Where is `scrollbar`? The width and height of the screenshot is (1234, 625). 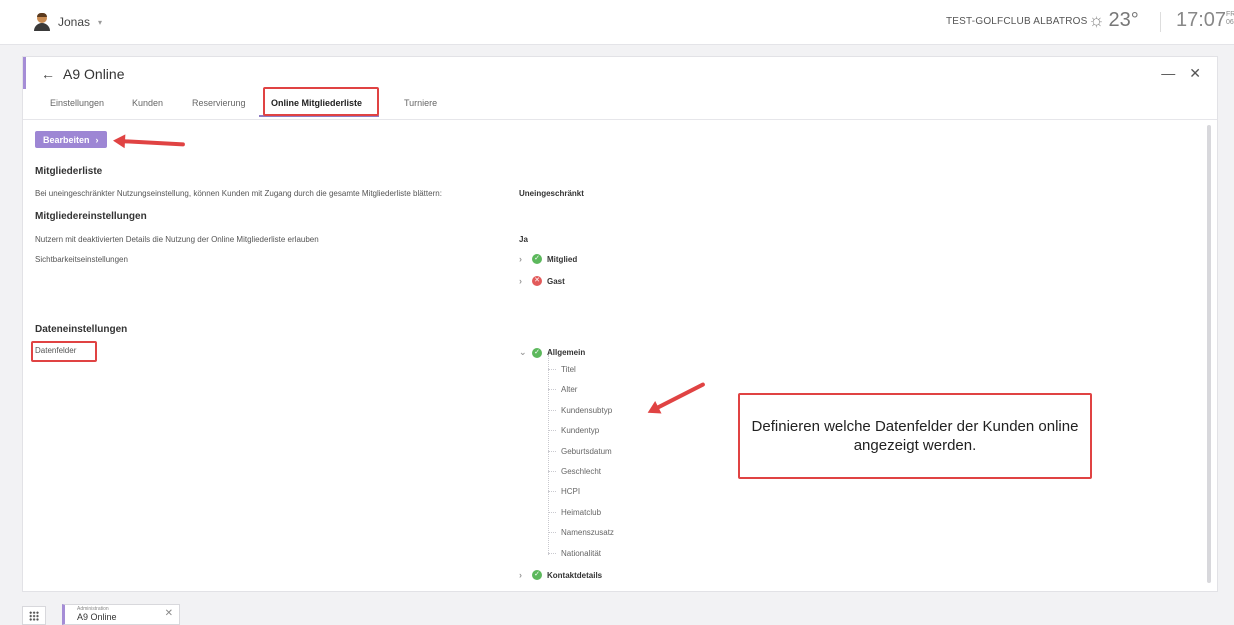 scrollbar is located at coordinates (1209, 354).